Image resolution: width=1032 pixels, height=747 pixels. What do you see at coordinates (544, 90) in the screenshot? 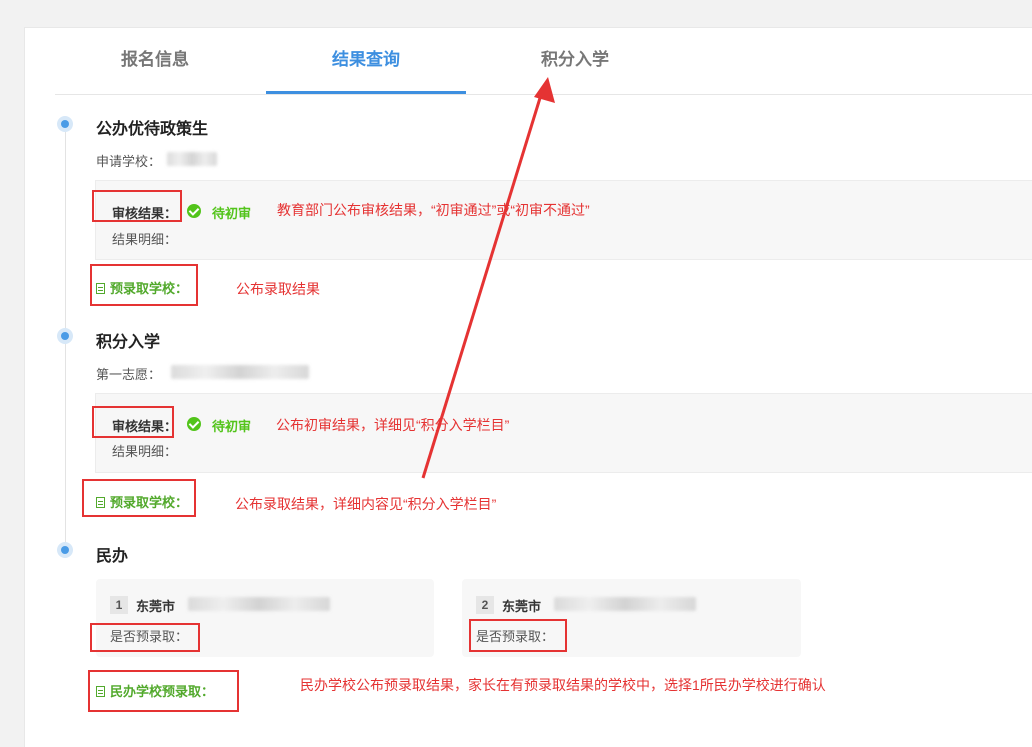
I see `arrow-head` at bounding box center [544, 90].